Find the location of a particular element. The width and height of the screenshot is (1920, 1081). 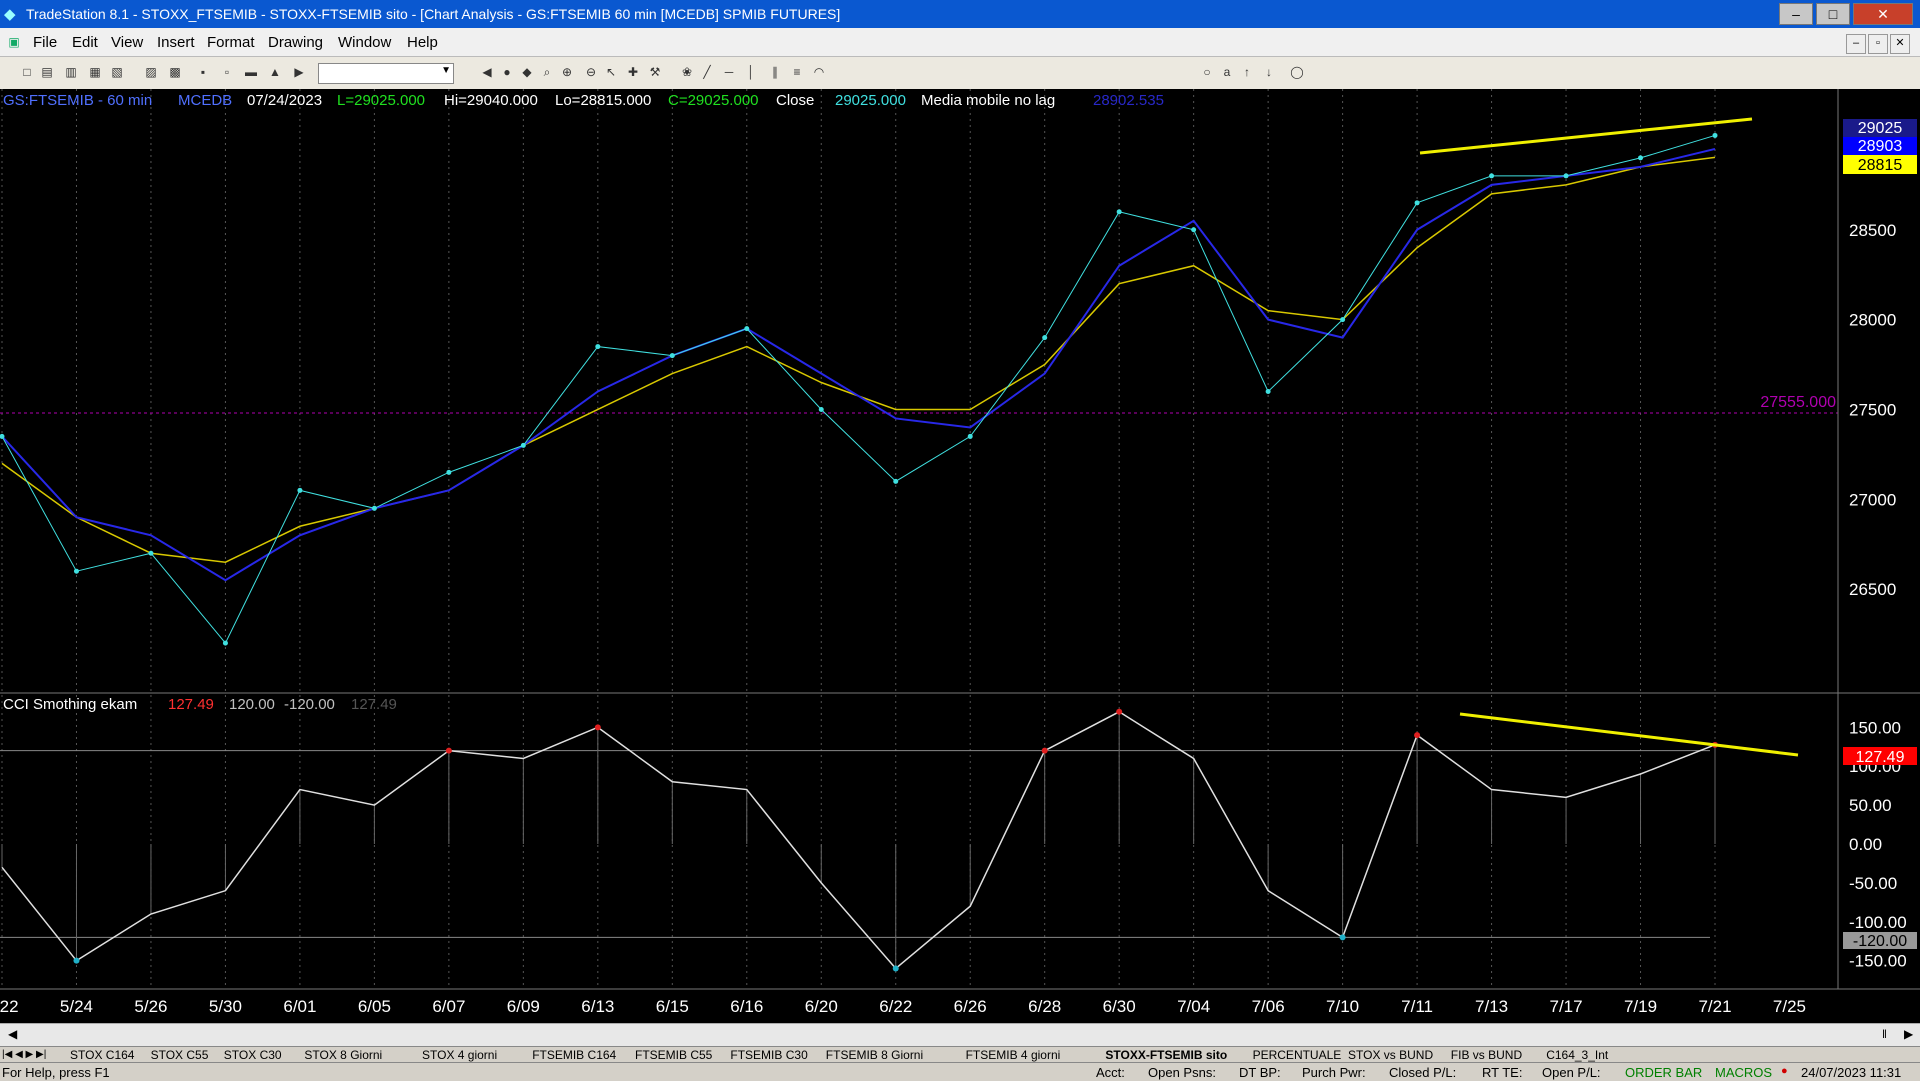

tab-percentuale: PERCENTUALE is located at coordinates (1297, 1055).